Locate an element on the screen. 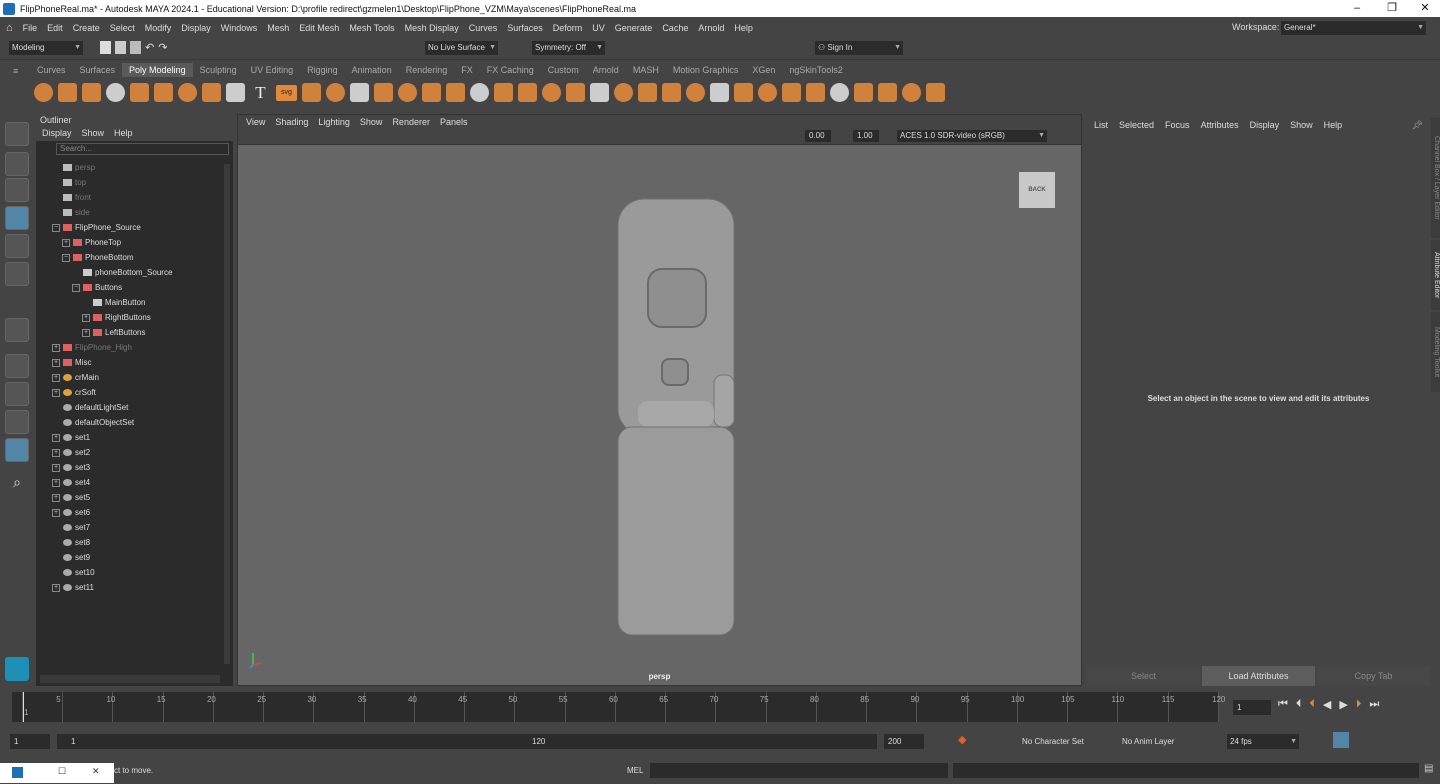 This screenshot has width=1440, height=784. shelf-tab-animation: Animation is located at coordinates (372, 70).